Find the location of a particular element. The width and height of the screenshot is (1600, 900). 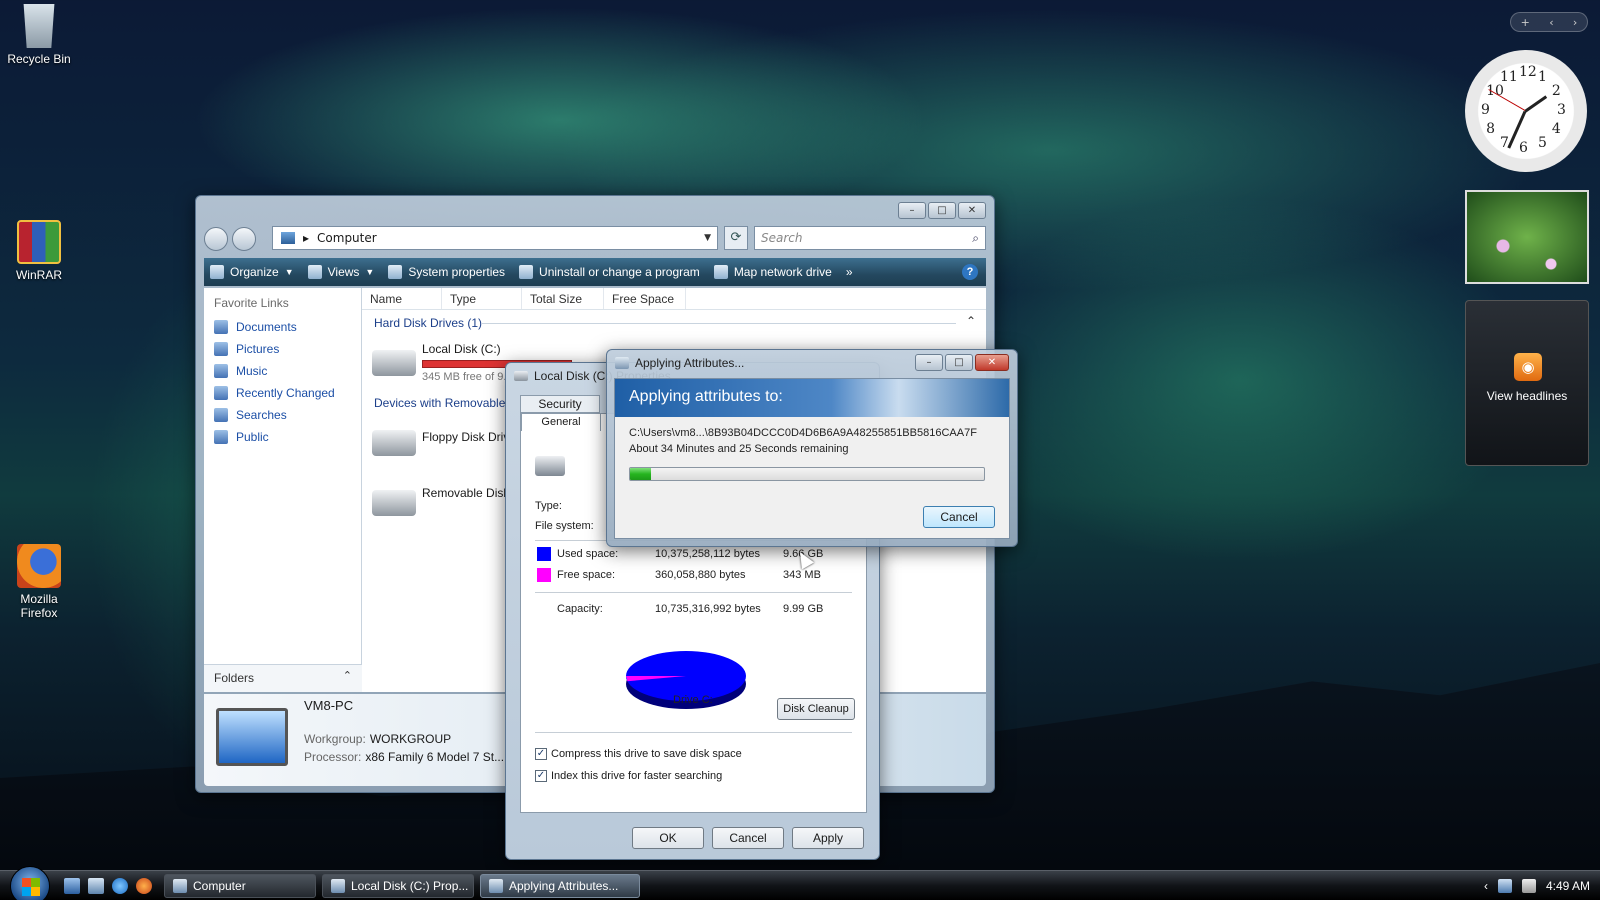

tray-expand-icon: ‹ is located at coordinates (1486, 886).